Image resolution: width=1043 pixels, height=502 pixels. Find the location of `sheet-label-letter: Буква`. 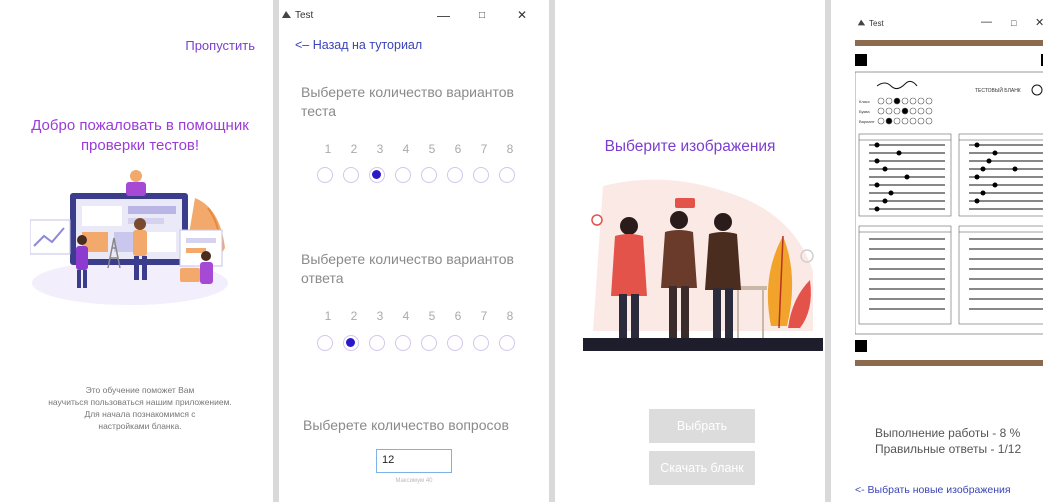

sheet-label-letter: Буква is located at coordinates (864, 111).